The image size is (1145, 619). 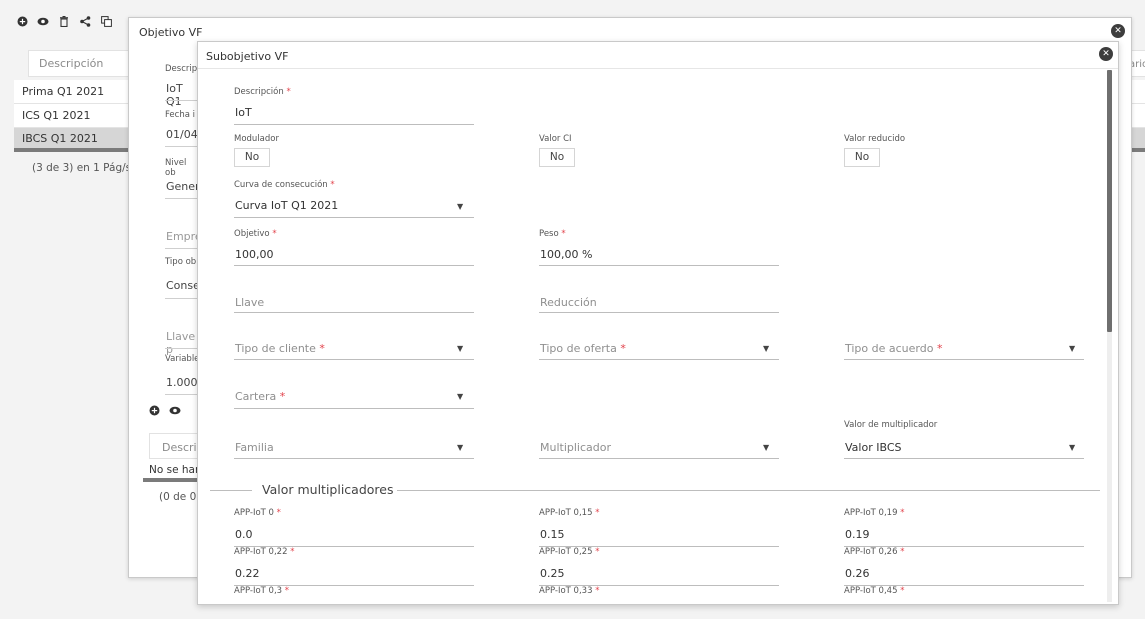 What do you see at coordinates (244, 534) in the screenshot?
I see `multiplier-input: 0.0` at bounding box center [244, 534].